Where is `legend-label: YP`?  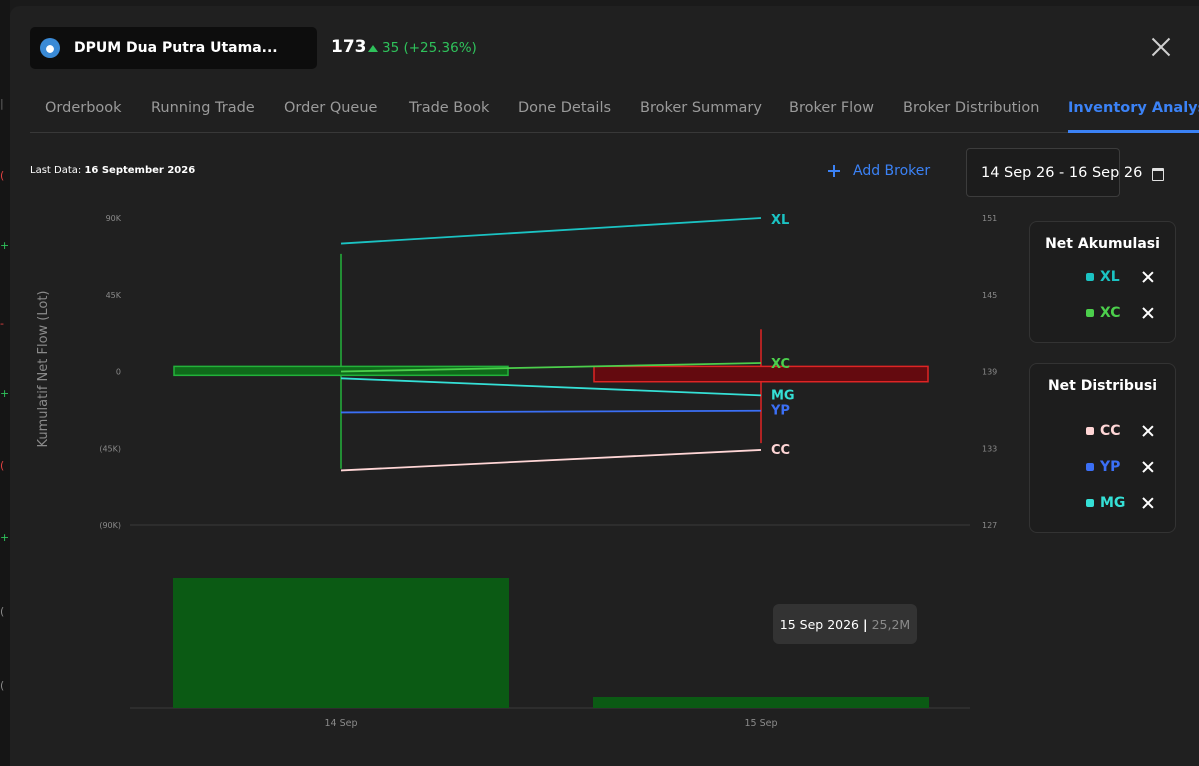 legend-label: YP is located at coordinates (1110, 467).